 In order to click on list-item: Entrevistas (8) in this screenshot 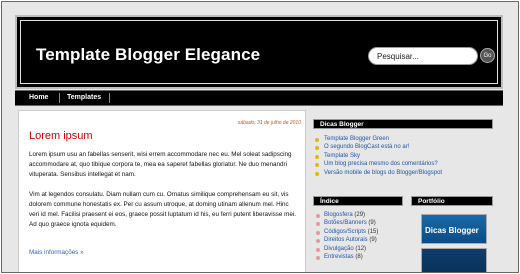, I will do `click(346, 257)`.